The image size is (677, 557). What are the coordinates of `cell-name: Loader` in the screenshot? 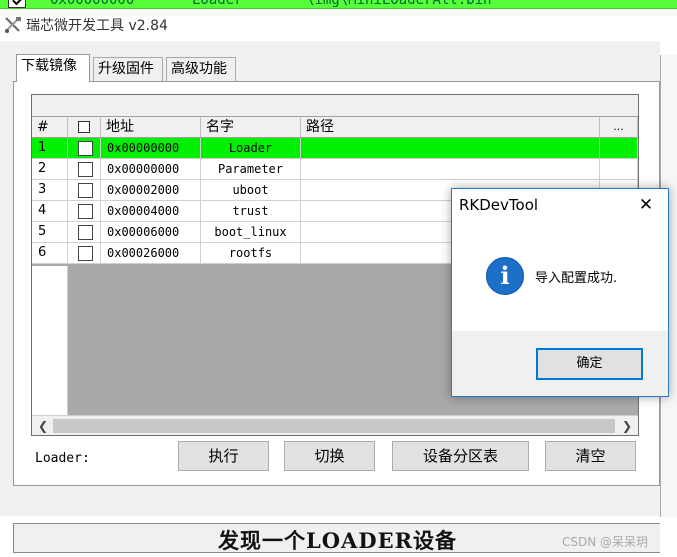 It's located at (251, 148).